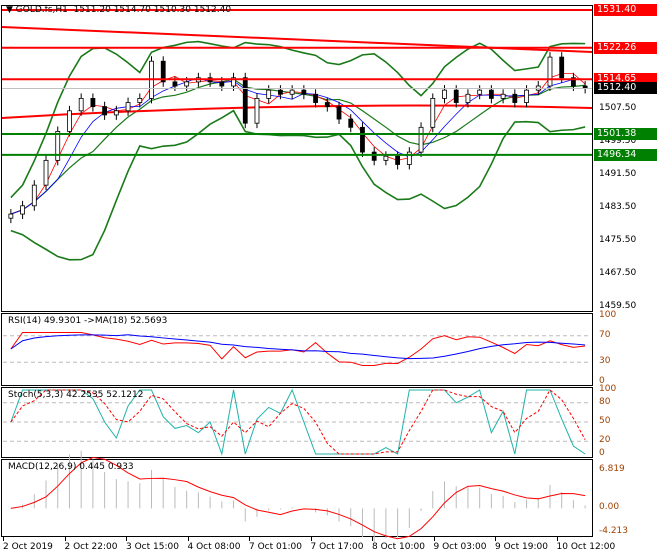  I want to click on price-axis-label: 1467.50, so click(618, 272).